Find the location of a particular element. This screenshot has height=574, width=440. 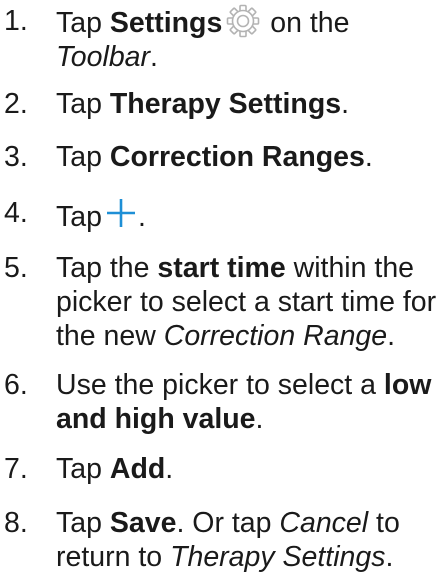

italic-term: Therapy Settings is located at coordinates (278, 557).